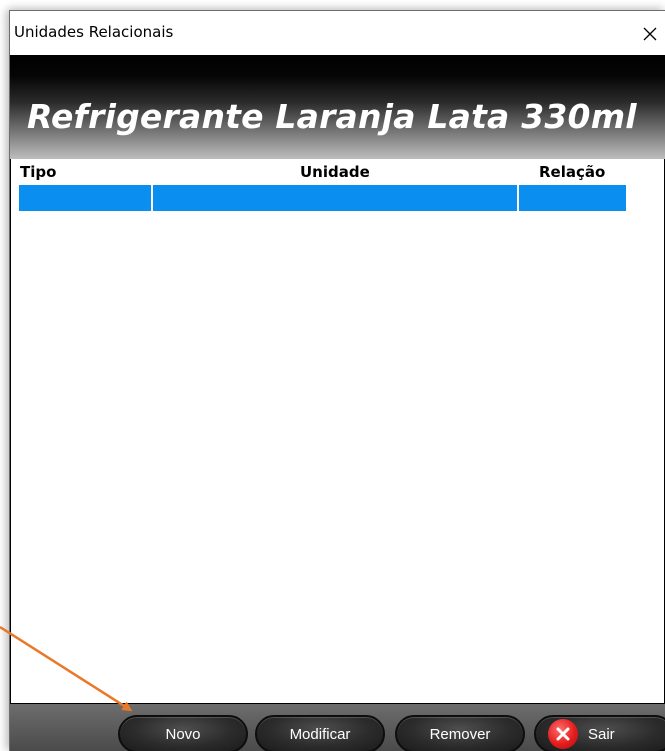 This screenshot has width=665, height=751. I want to click on remover-button-label: Remover, so click(460, 734).